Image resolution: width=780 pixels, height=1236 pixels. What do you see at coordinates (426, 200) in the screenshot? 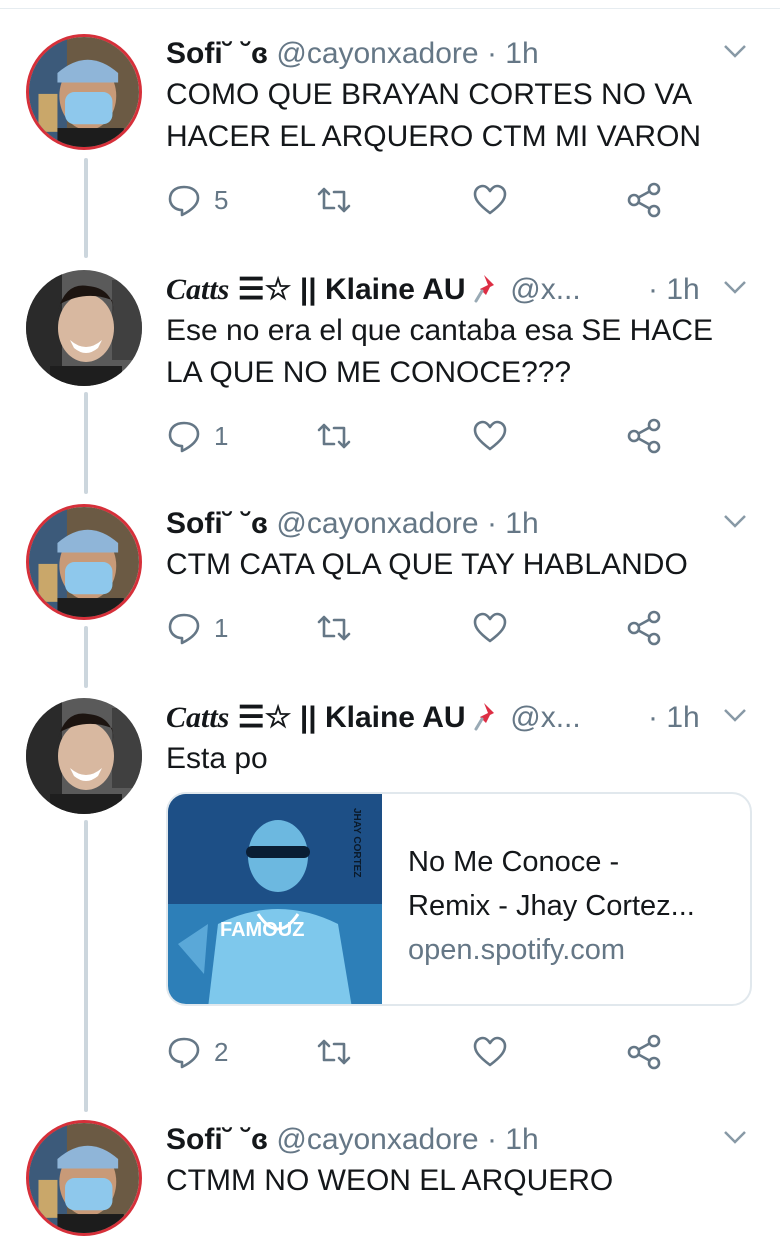
I see `tweet-actions: 5` at bounding box center [426, 200].